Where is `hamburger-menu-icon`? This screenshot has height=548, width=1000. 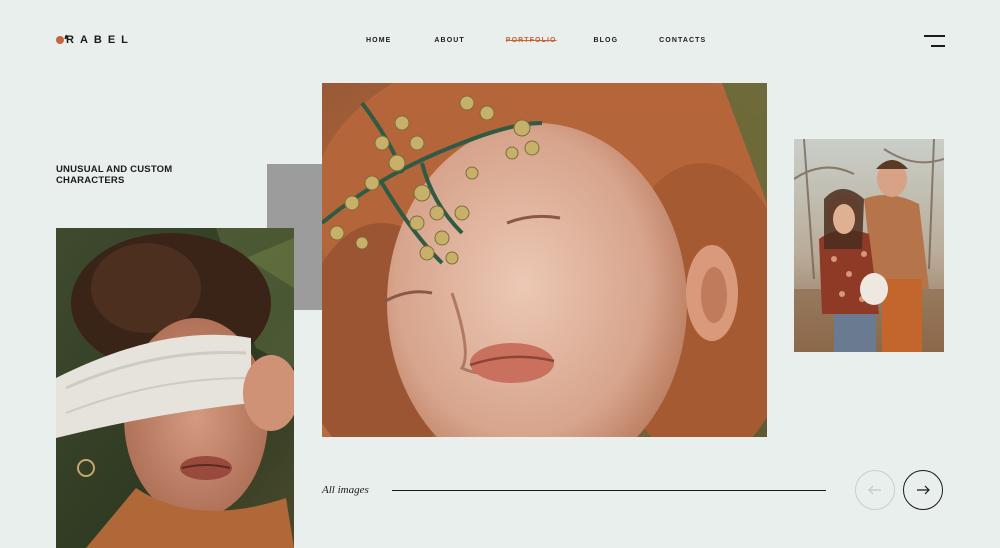
hamburger-menu-icon is located at coordinates (934, 42).